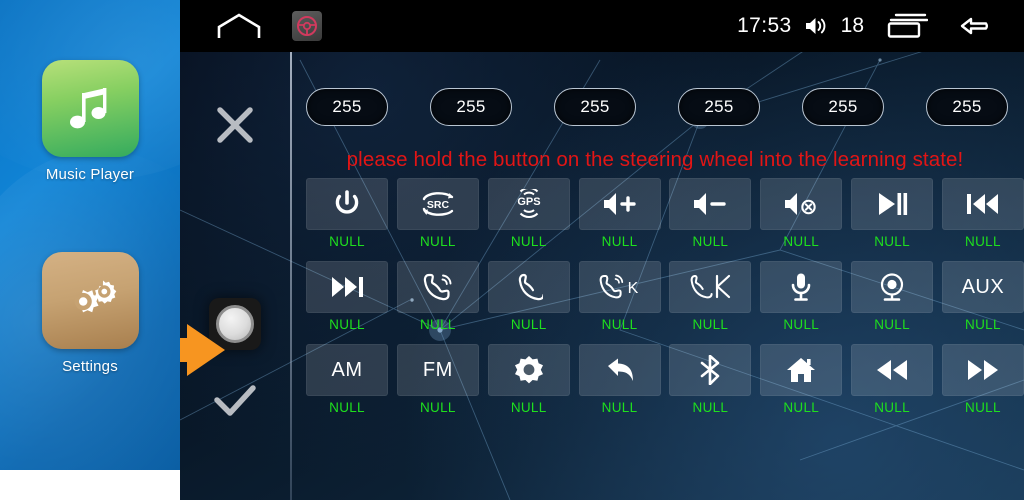 The image size is (1024, 500). I want to click on settings-gear-icon, so click(528, 370).